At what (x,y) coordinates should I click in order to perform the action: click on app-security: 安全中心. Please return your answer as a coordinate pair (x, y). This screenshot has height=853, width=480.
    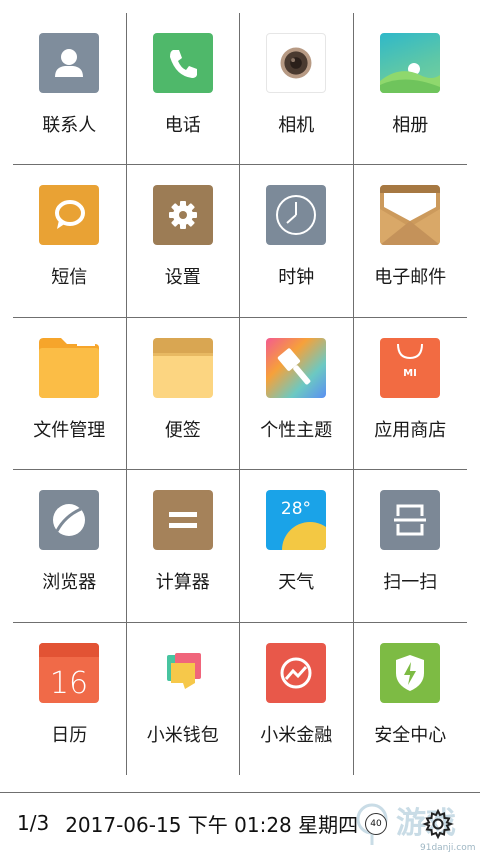
    Looking at the image, I should click on (411, 699).